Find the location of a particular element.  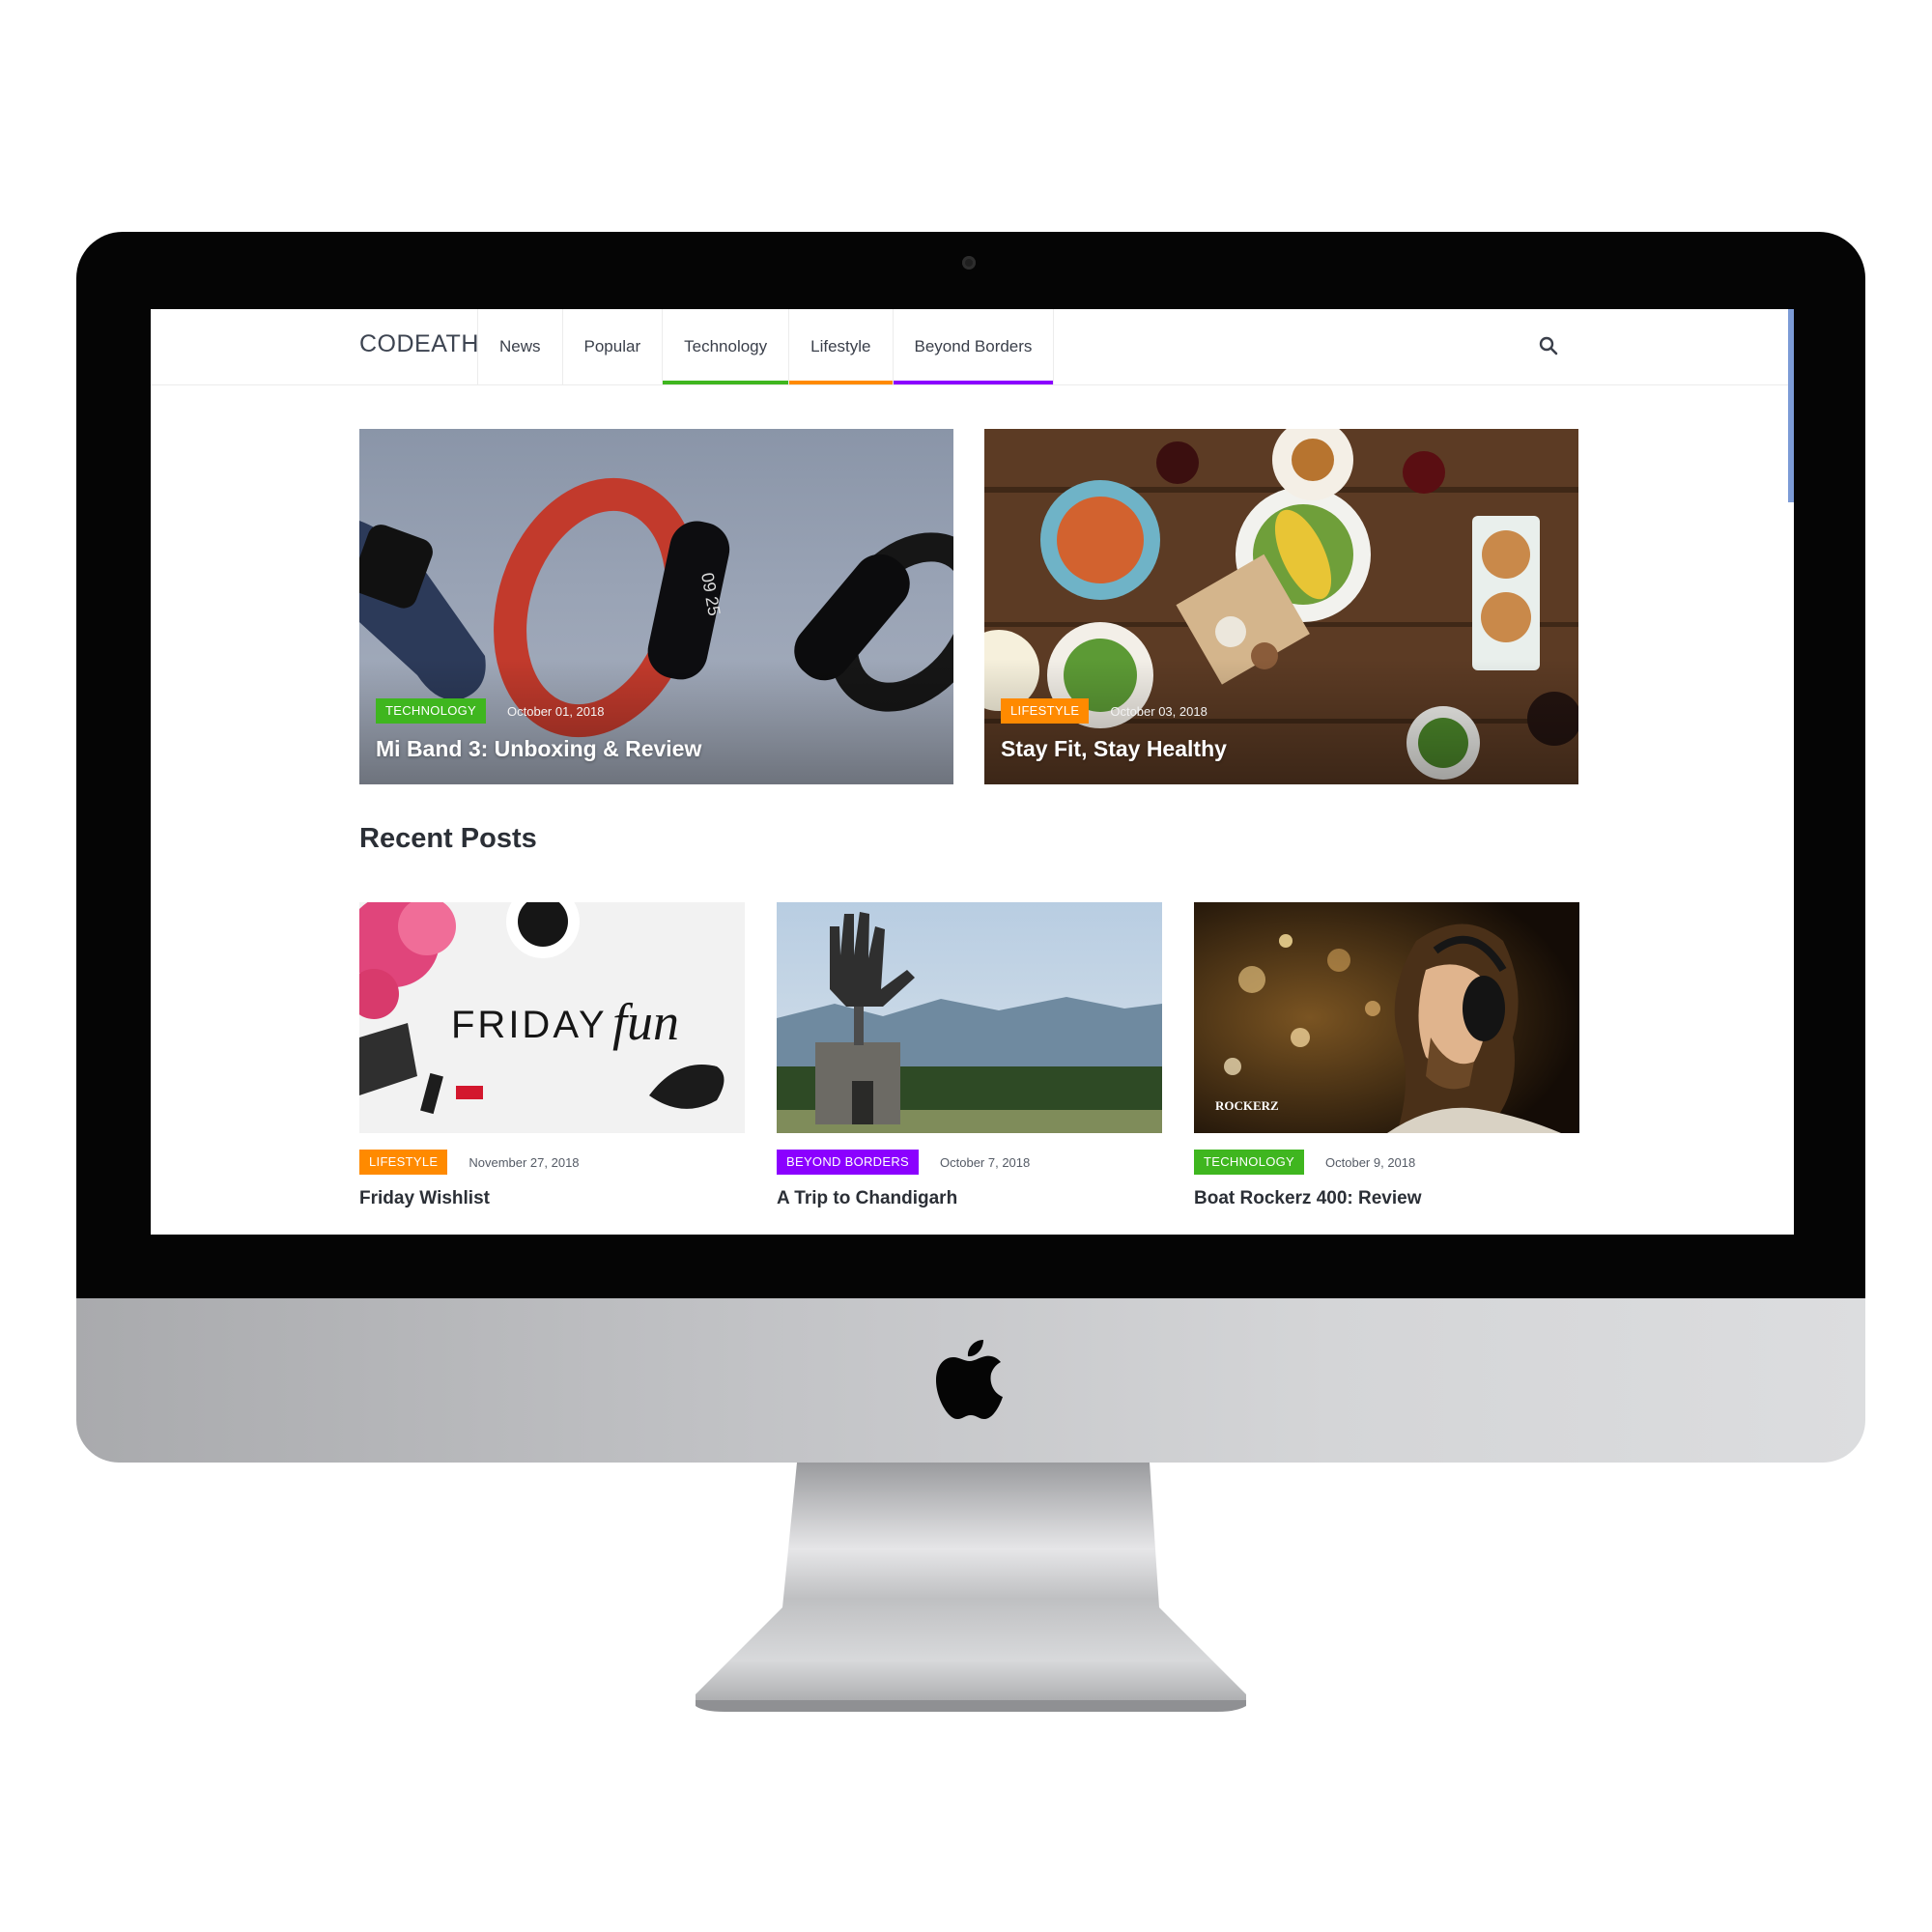

post-date: October 01, 2018 is located at coordinates (556, 711).